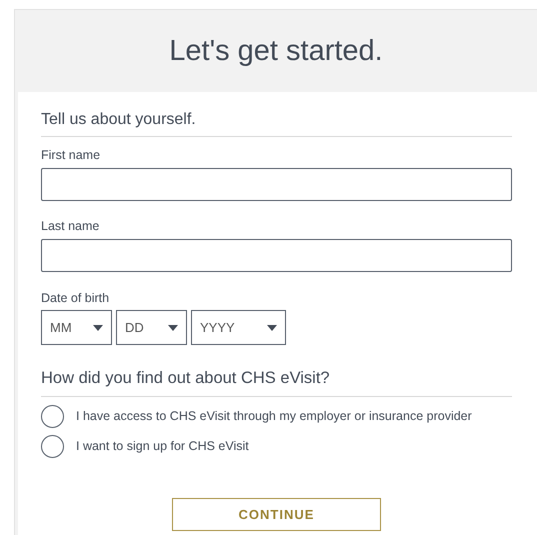  Describe the element at coordinates (276, 383) in the screenshot. I see `section-heading: How did you find out about CHS eVisit?` at that location.